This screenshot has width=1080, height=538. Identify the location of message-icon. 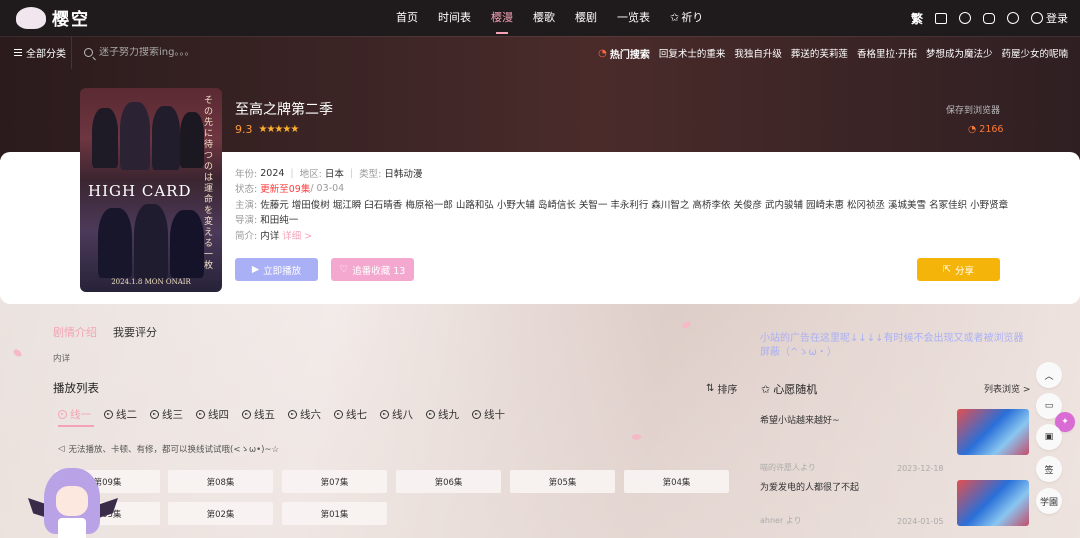
(989, 18).